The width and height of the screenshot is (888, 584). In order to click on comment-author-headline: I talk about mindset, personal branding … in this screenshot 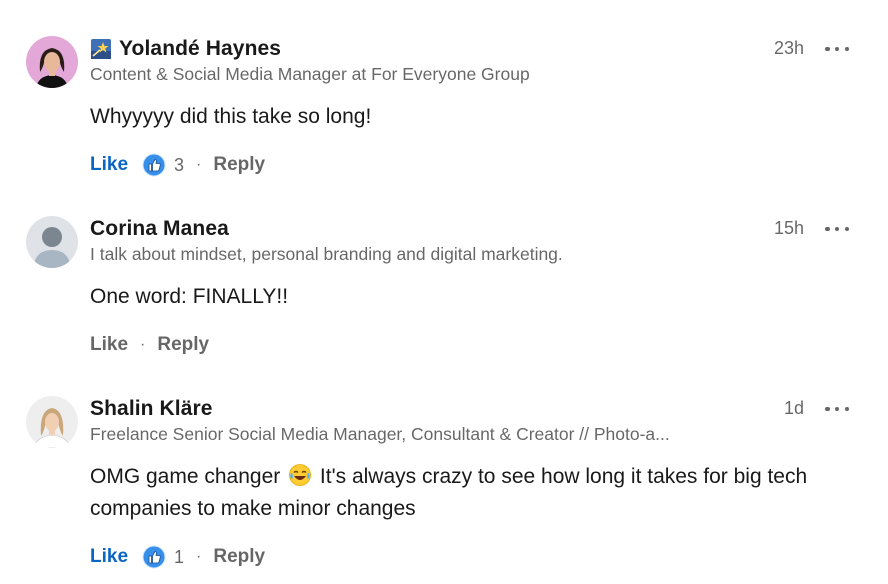, I will do `click(326, 254)`.